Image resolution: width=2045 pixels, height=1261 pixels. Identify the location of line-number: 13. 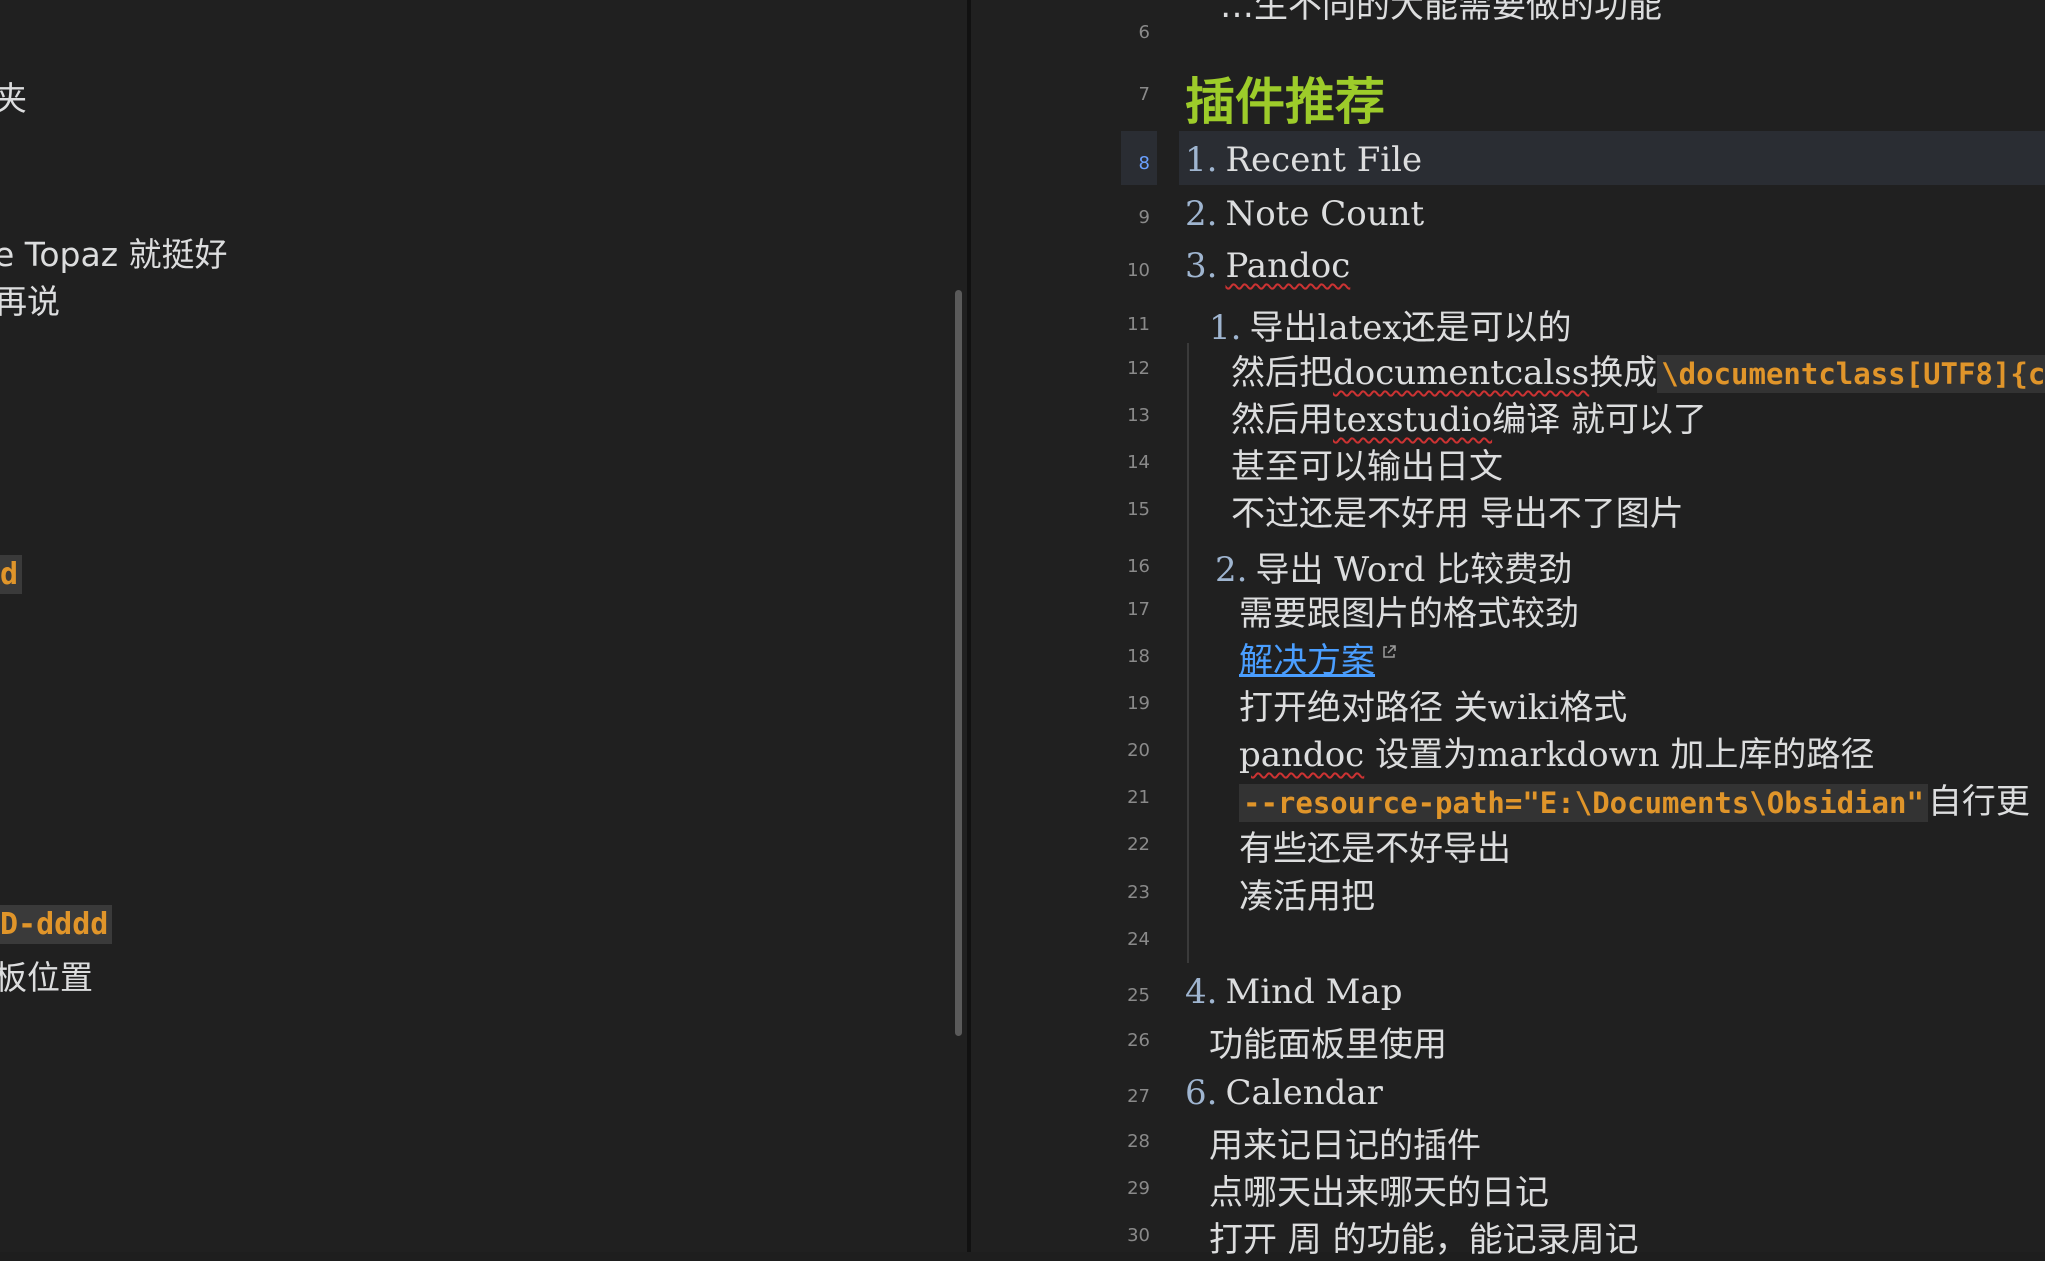
(1138, 415).